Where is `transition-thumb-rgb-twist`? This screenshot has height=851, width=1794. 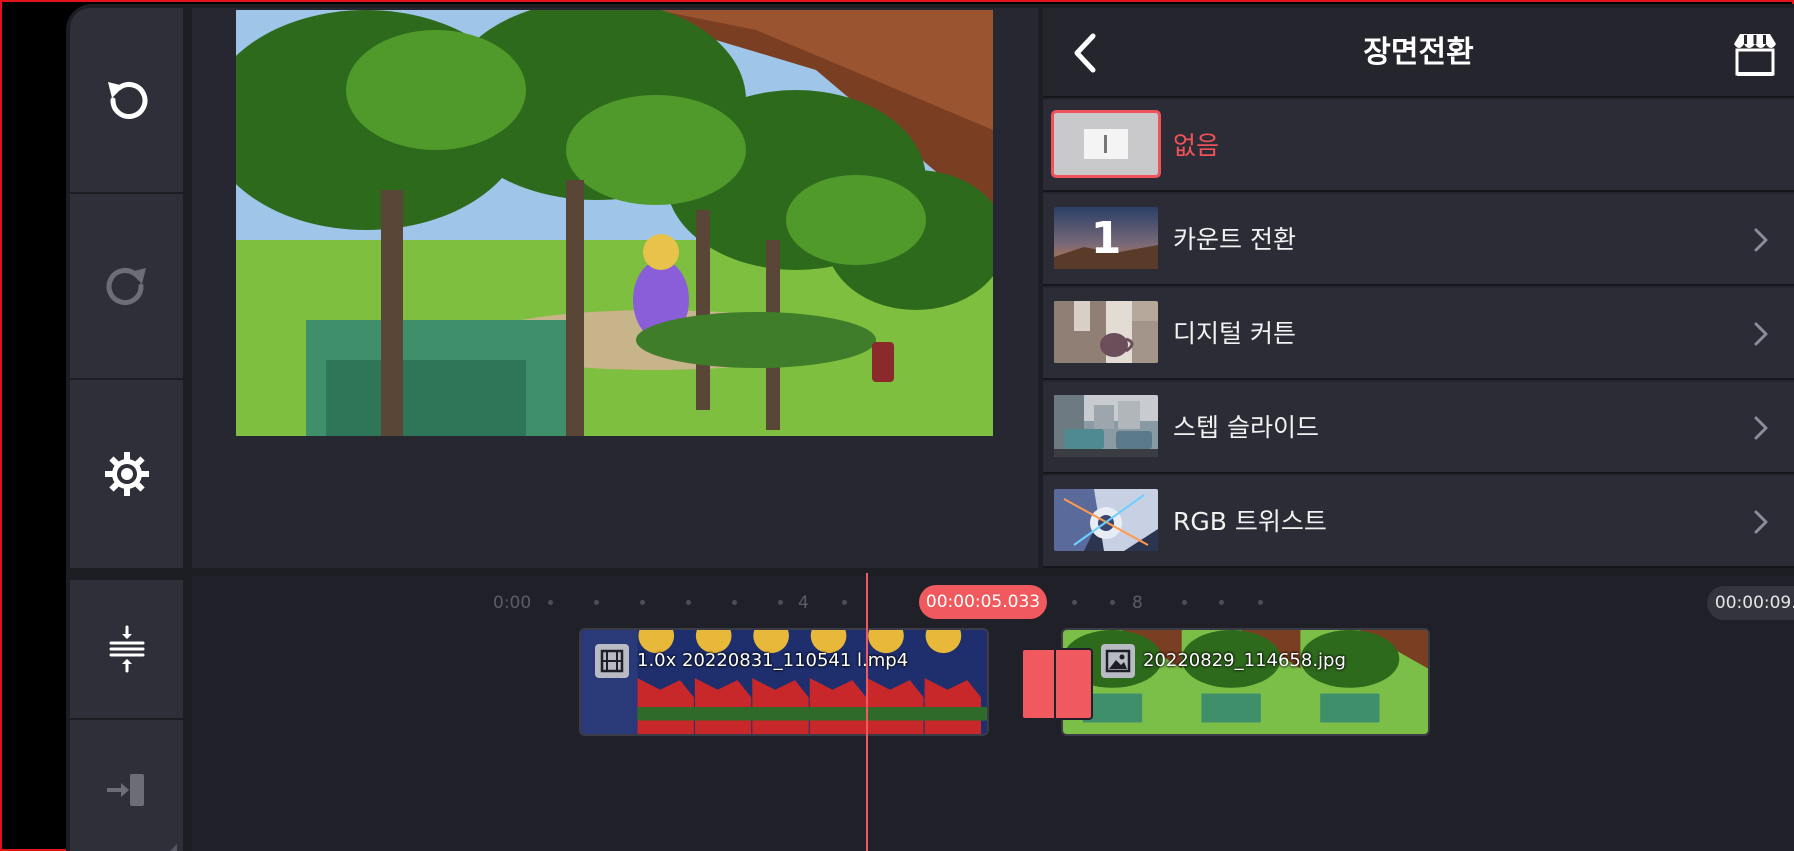
transition-thumb-rgb-twist is located at coordinates (1106, 520).